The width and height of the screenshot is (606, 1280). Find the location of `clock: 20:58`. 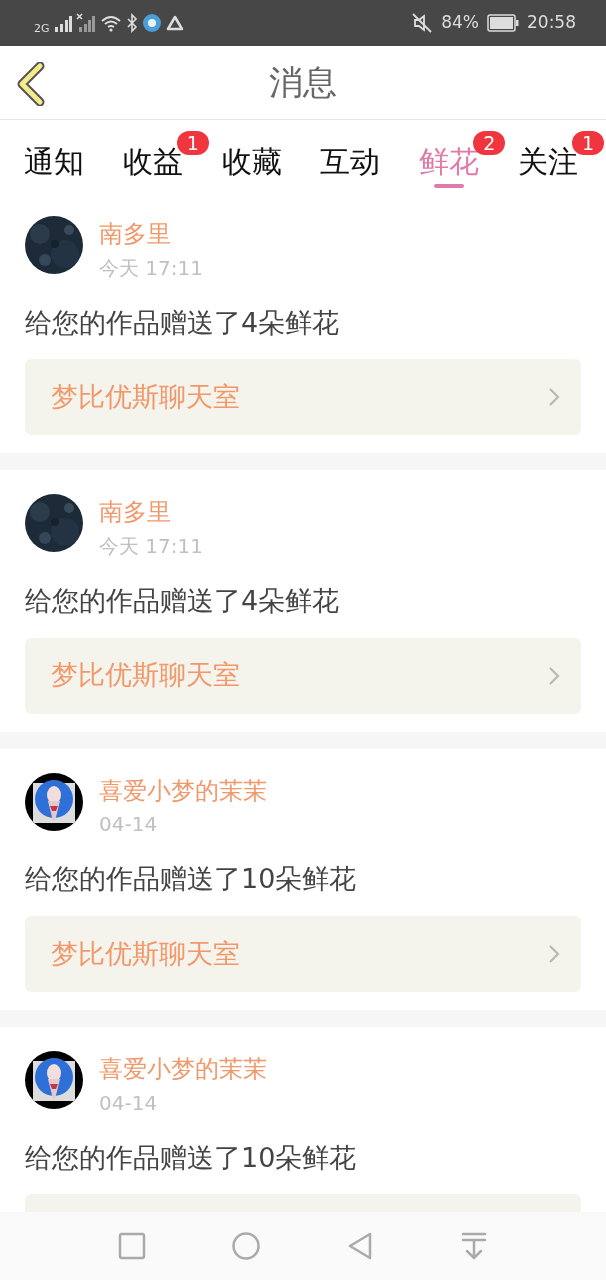

clock: 20:58 is located at coordinates (551, 23).